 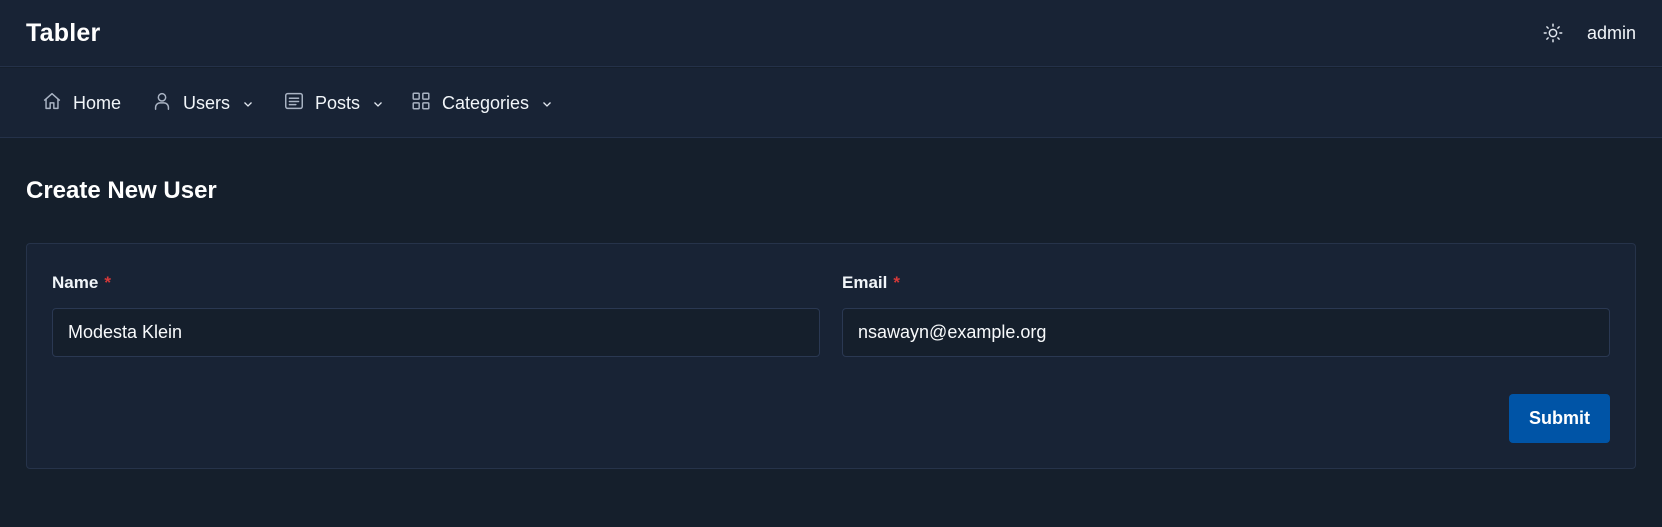 I want to click on sun-icon, so click(x=1553, y=33).